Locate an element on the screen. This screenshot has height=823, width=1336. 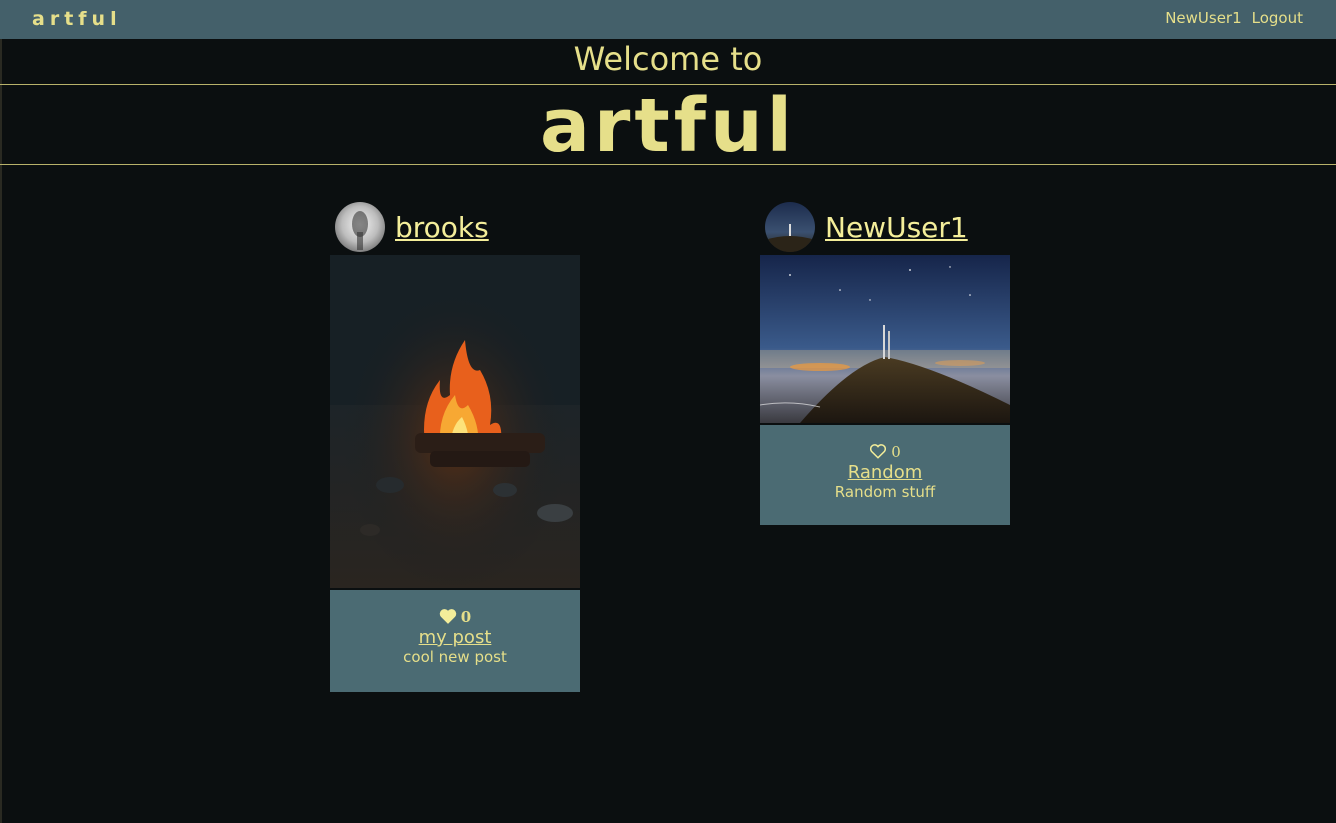
post-info: 0 Random Random stuff is located at coordinates (885, 475).